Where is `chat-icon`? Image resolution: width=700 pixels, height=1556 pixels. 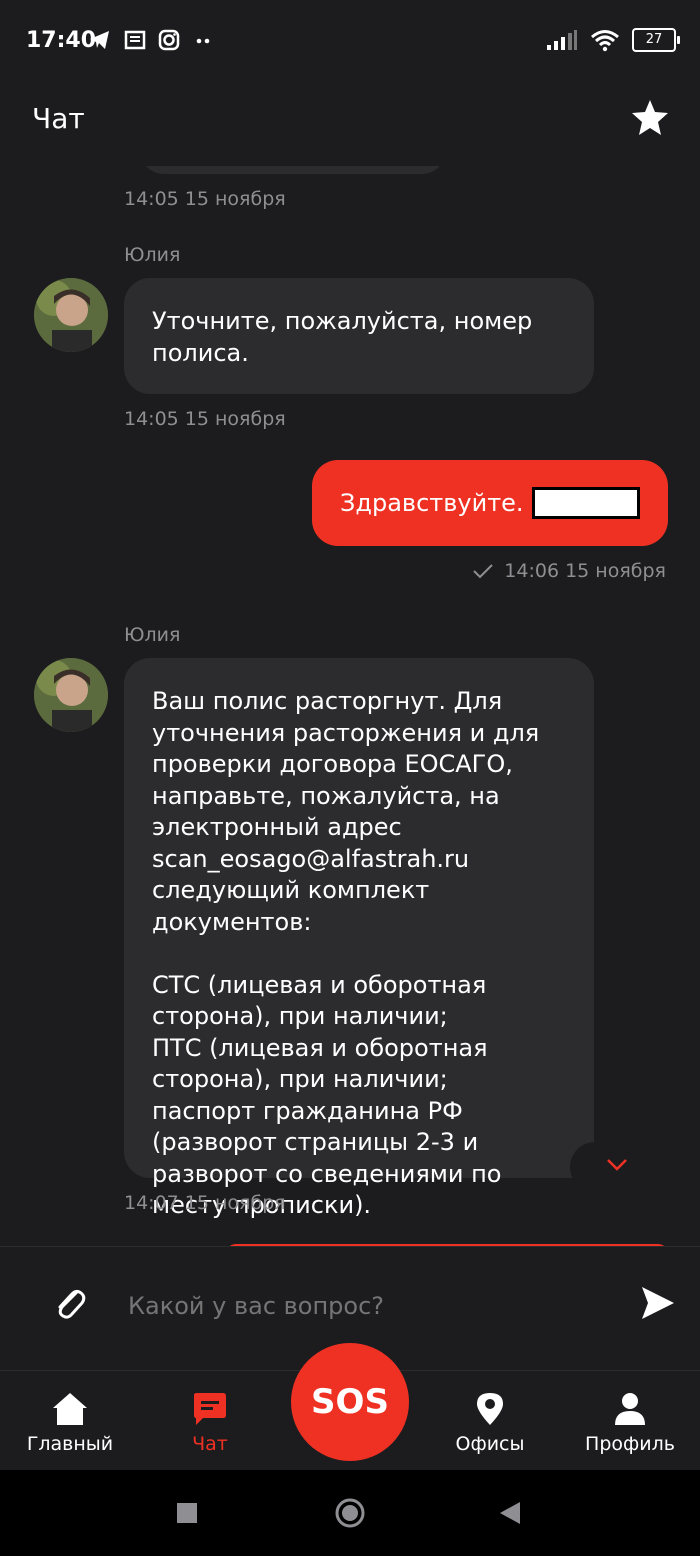 chat-icon is located at coordinates (210, 1409).